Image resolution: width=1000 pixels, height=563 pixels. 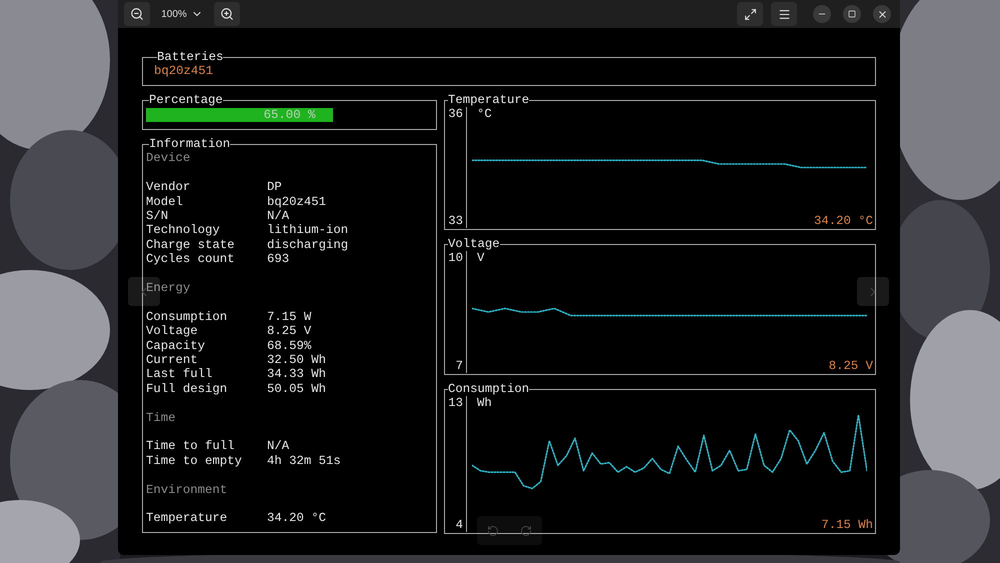 What do you see at coordinates (296, 360) in the screenshot?
I see `info-value: 32.50 Wh` at bounding box center [296, 360].